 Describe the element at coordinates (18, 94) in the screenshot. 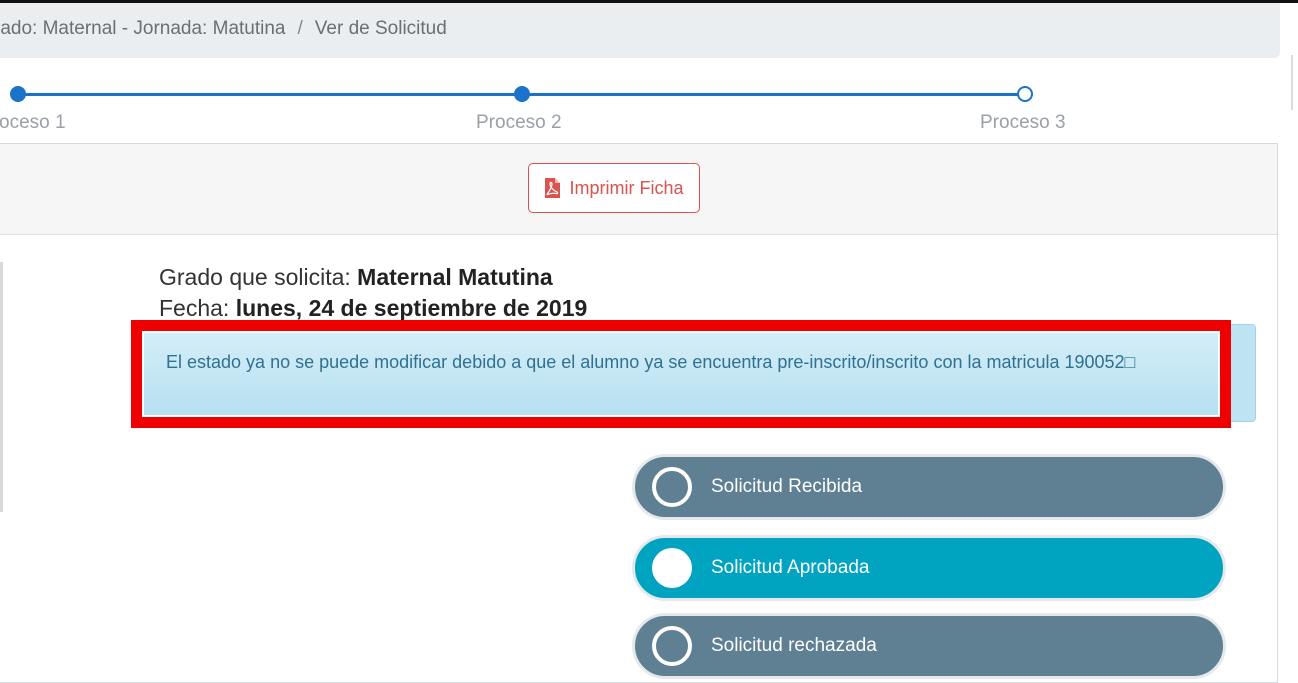

I see `step-1-dot` at that location.